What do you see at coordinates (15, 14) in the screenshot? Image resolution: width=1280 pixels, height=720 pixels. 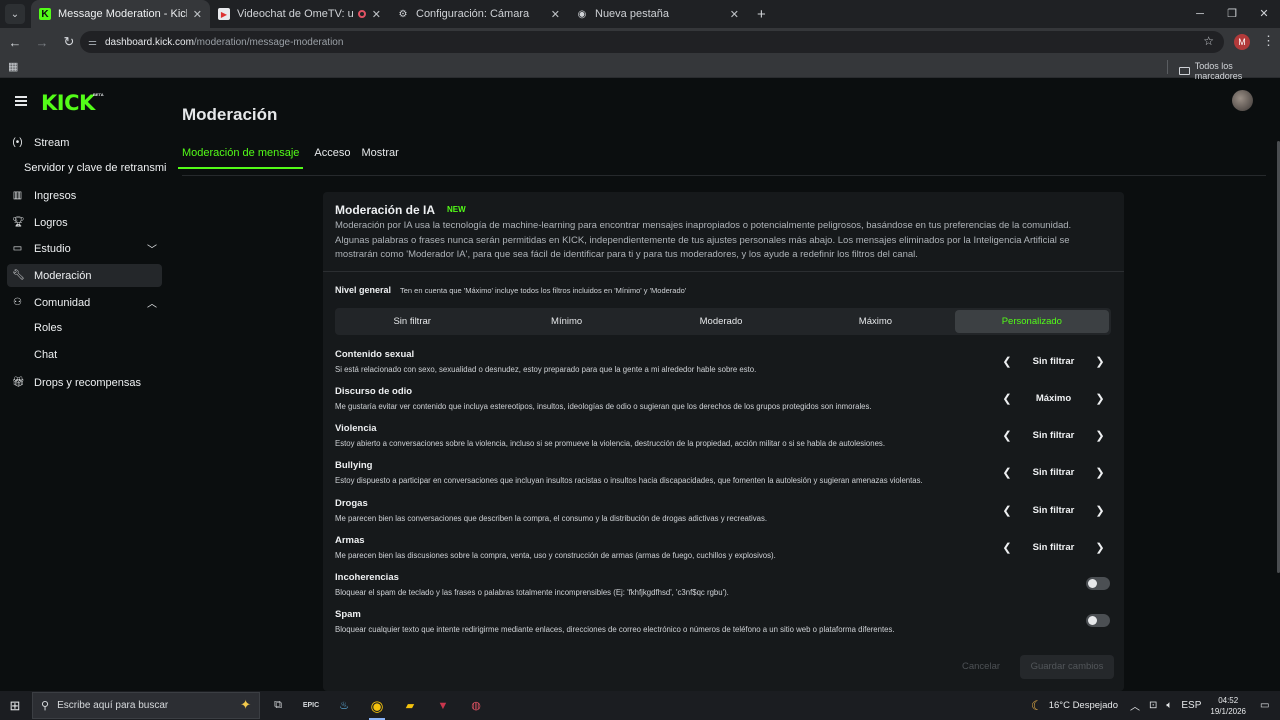 I see `tab-search-button: ⌄` at bounding box center [15, 14].